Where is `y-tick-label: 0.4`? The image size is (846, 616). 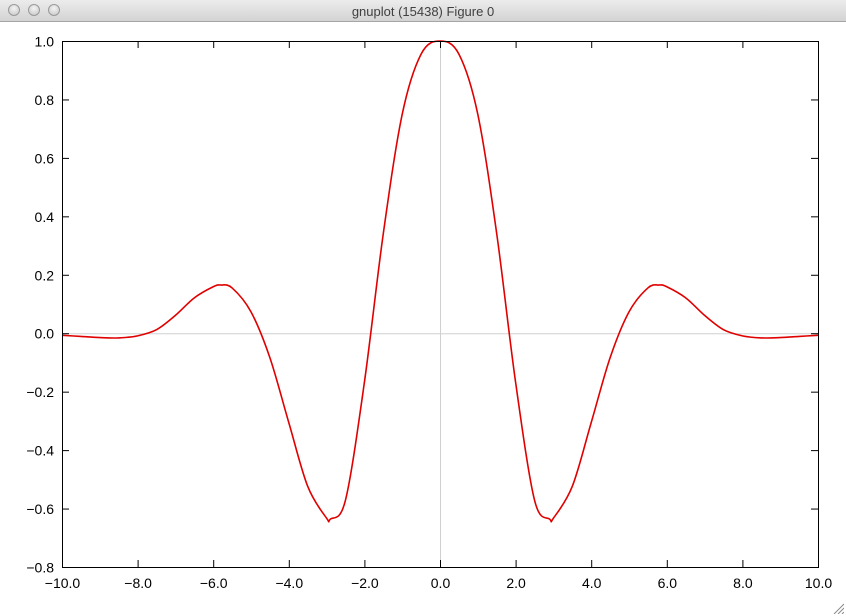 y-tick-label: 0.4 is located at coordinates (45, 217).